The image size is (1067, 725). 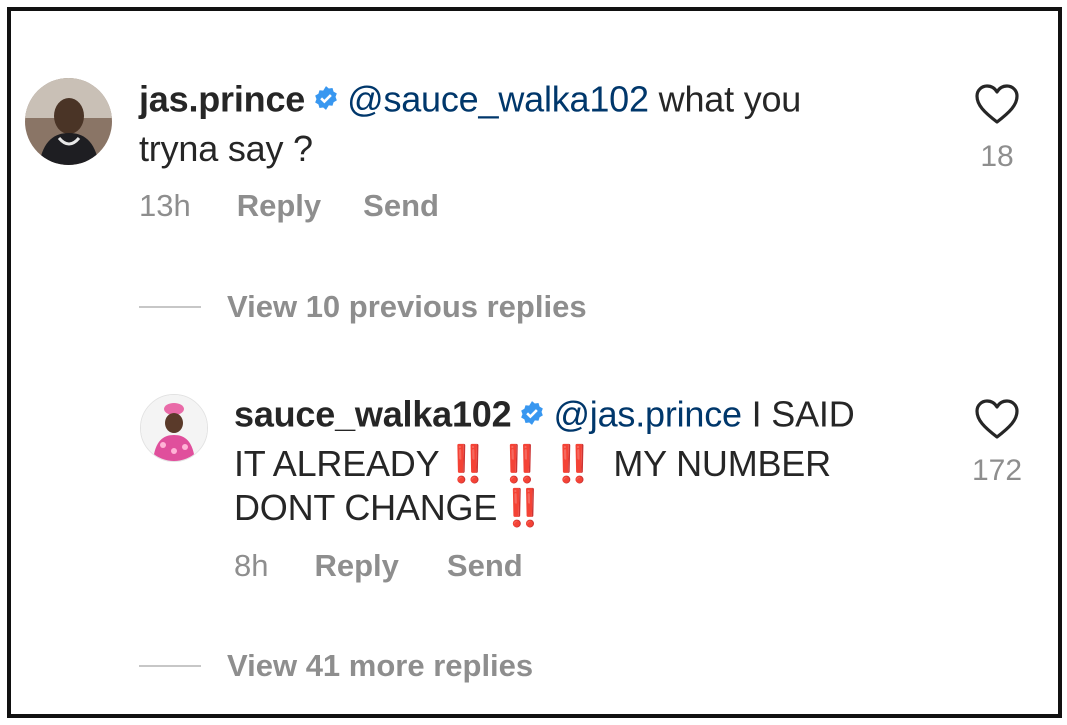 I want to click on comment-username: sauce_walka102, so click(x=373, y=414).